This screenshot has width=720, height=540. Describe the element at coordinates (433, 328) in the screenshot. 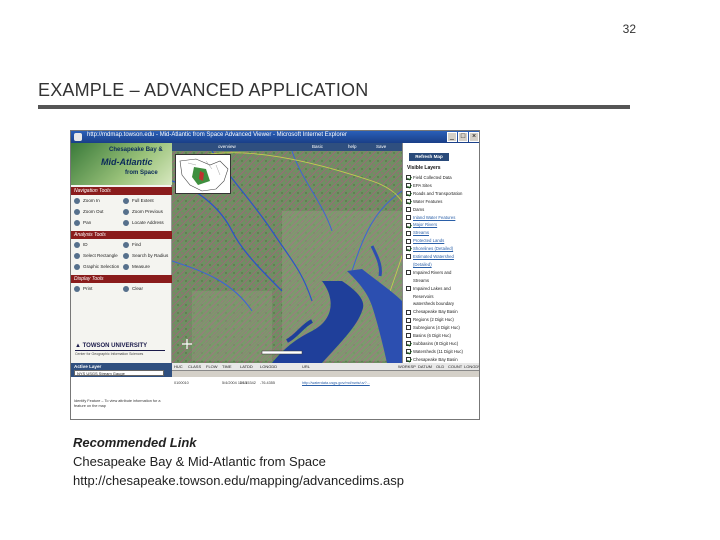

I see `layer-item: Subregions (4 Digit Huc)` at that location.